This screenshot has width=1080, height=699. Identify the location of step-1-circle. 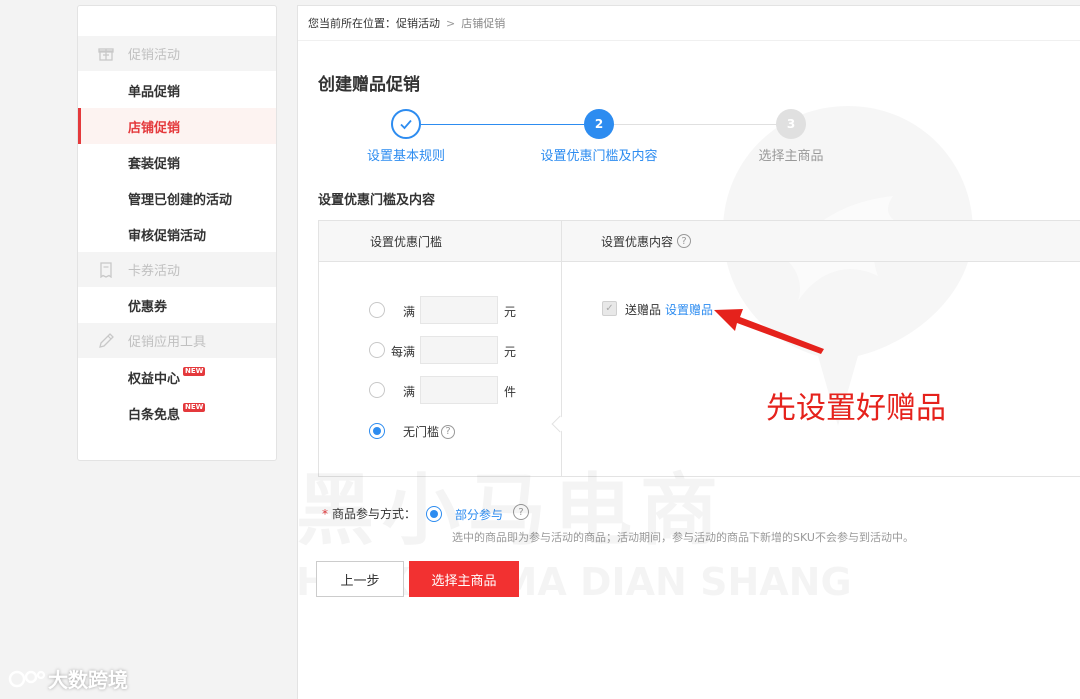
(406, 124).